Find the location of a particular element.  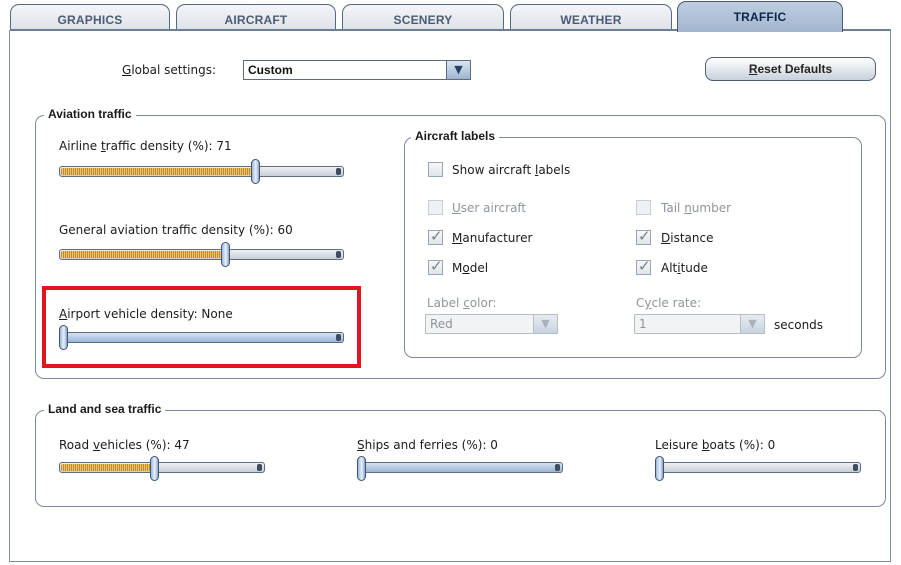

show-labels-pre: Show aircraft is located at coordinates (493, 170).